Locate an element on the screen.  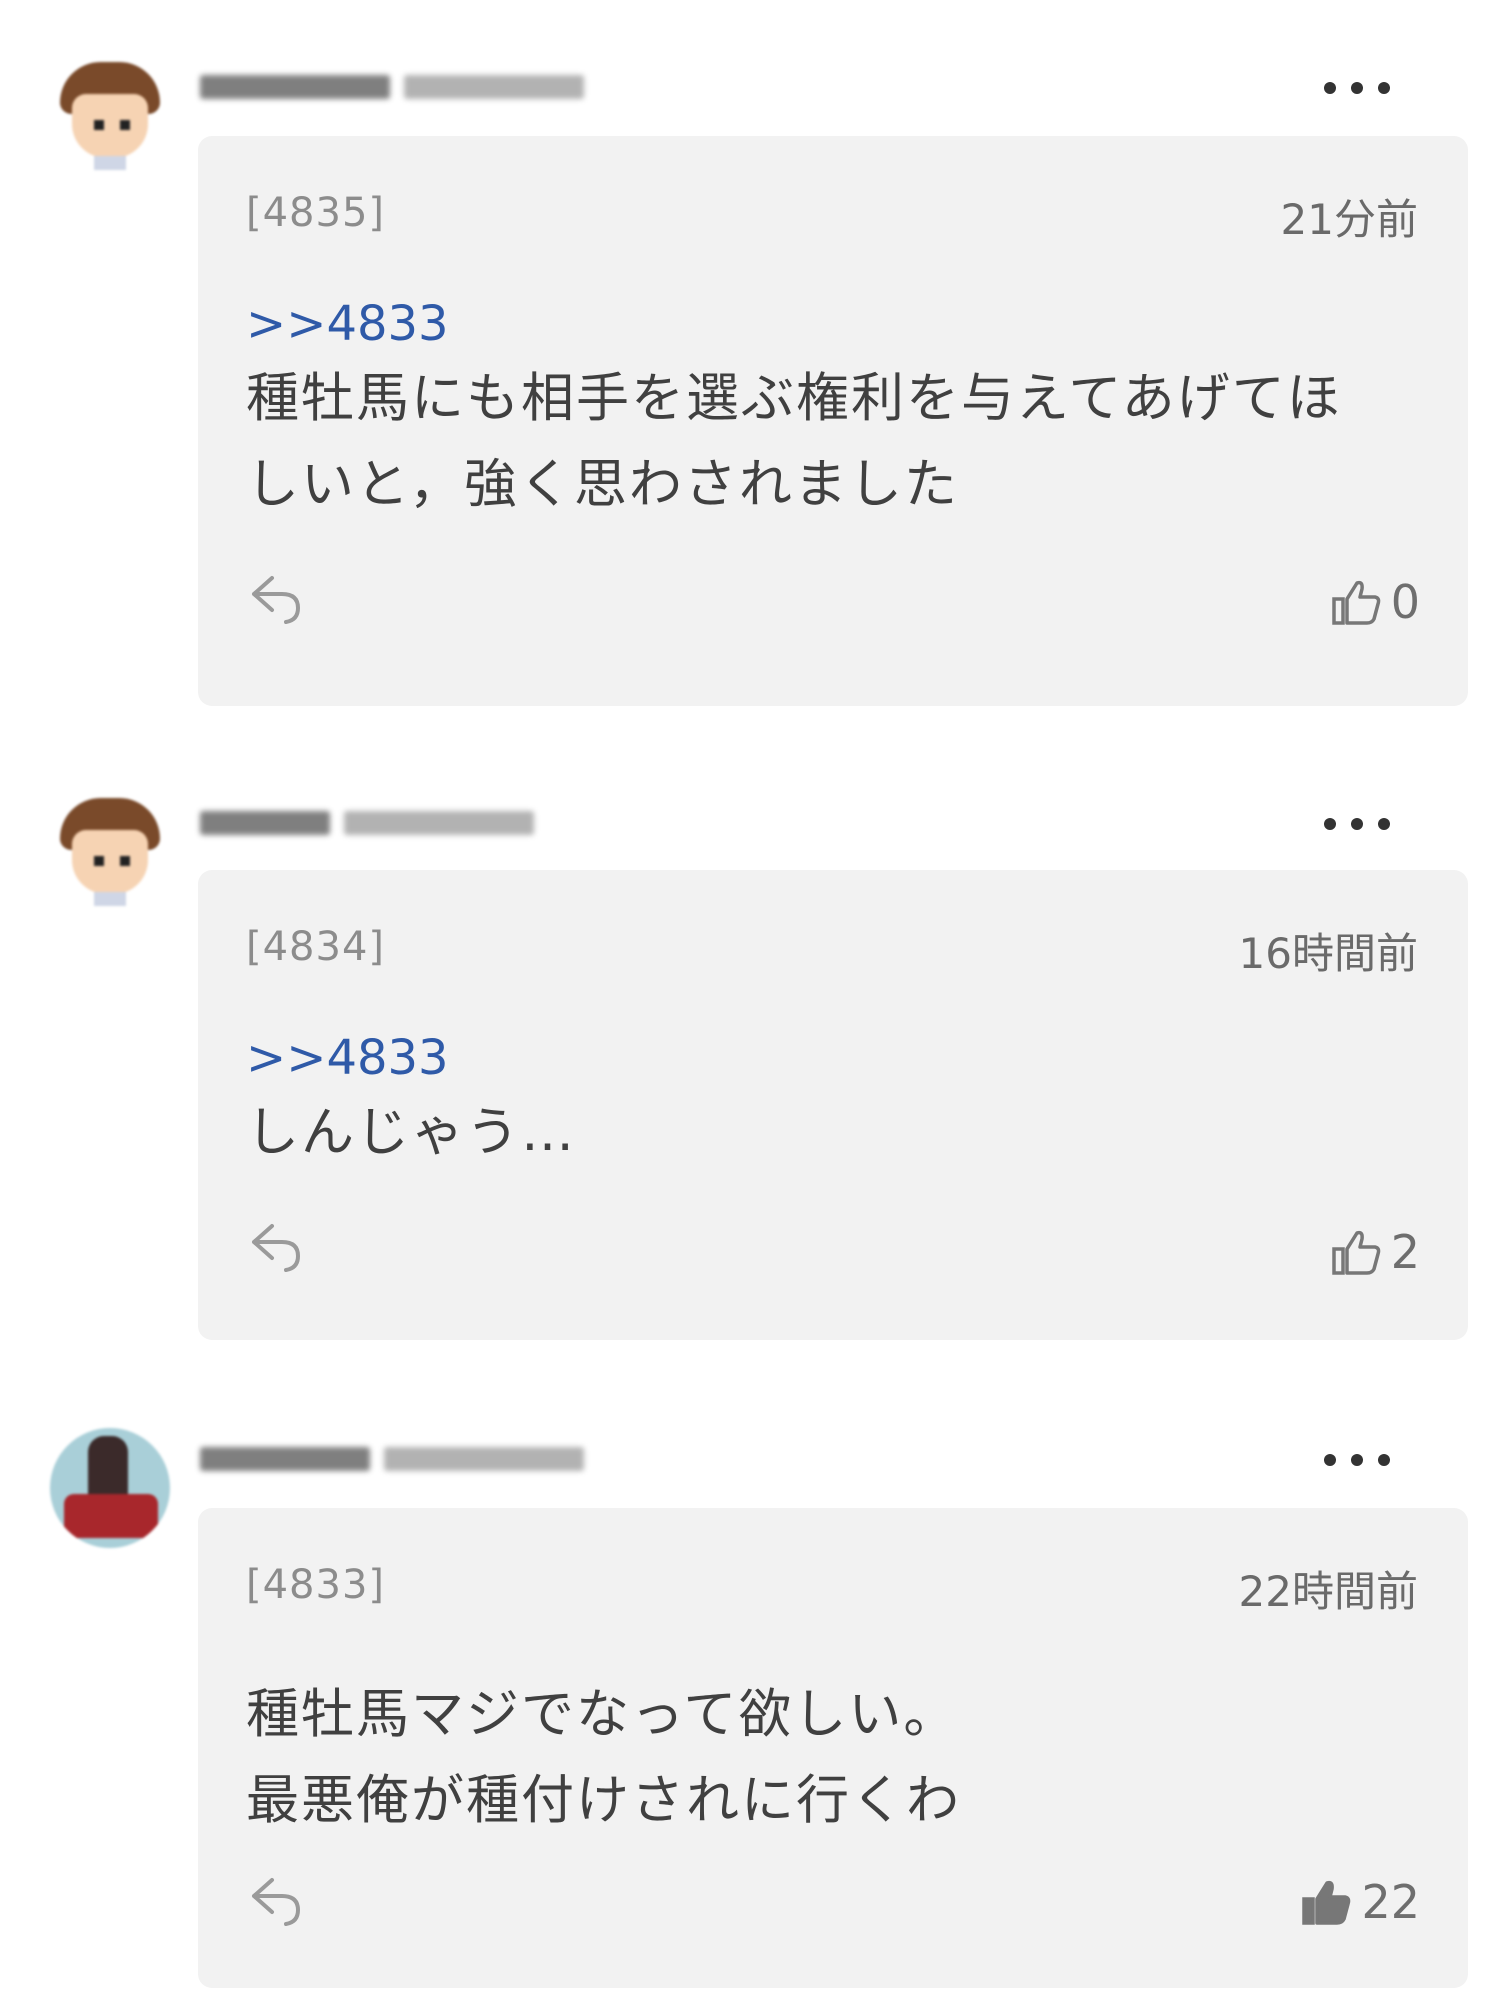
like-count: 0 is located at coordinates (1405, 602).